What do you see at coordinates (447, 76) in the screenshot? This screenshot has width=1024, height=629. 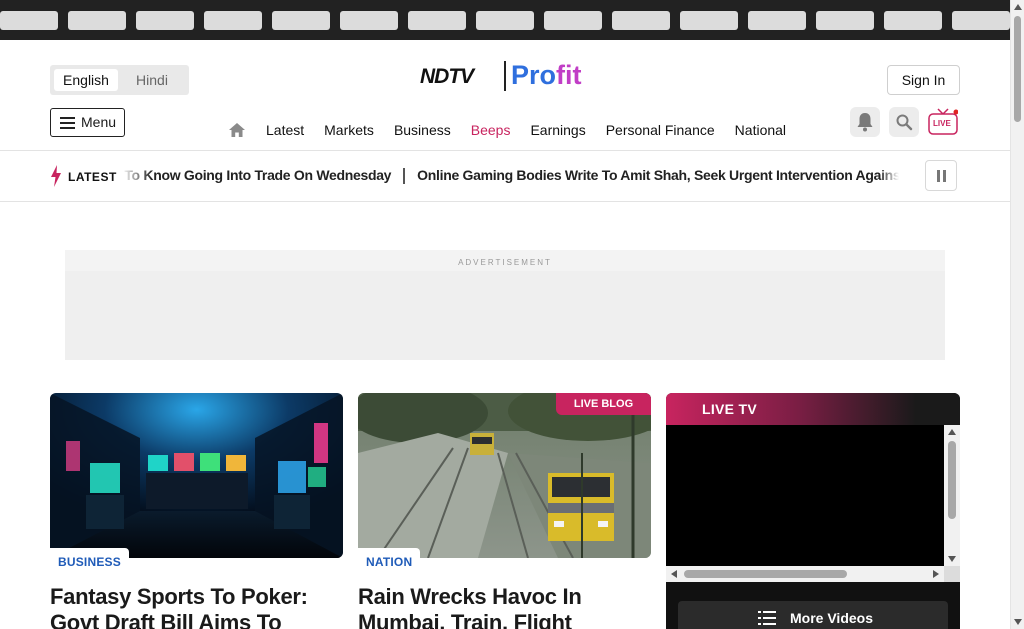 I see `logo-ndtv-text: NDTV` at bounding box center [447, 76].